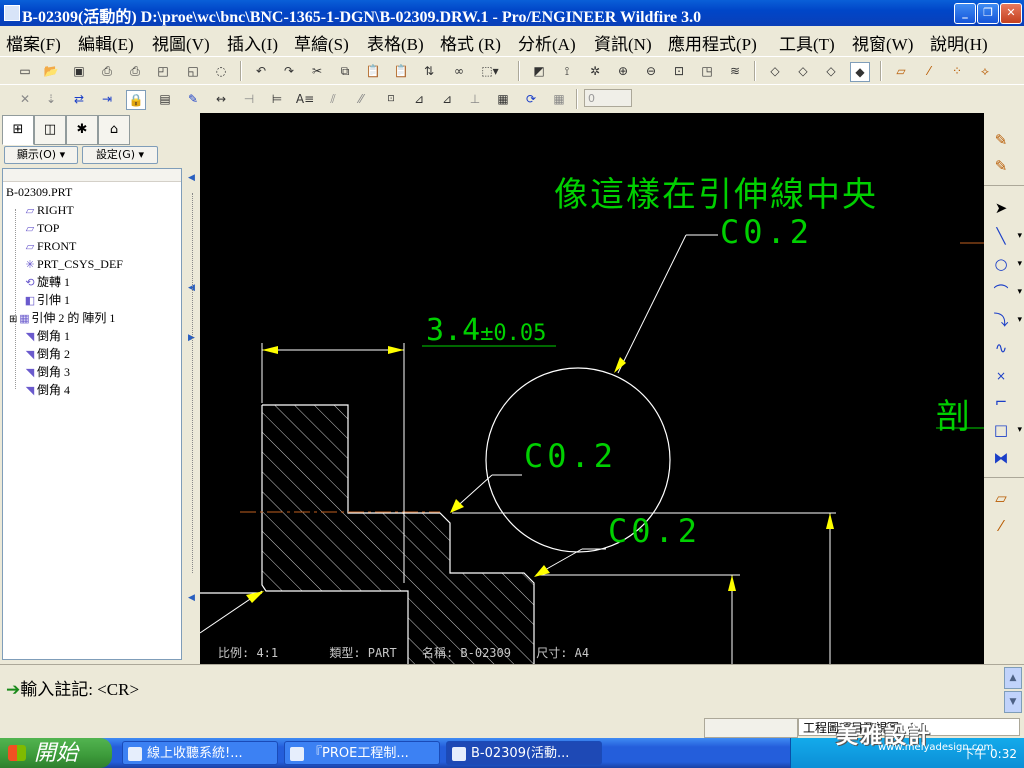  I want to click on arc-icon: ⌒, so click(1006, 292).